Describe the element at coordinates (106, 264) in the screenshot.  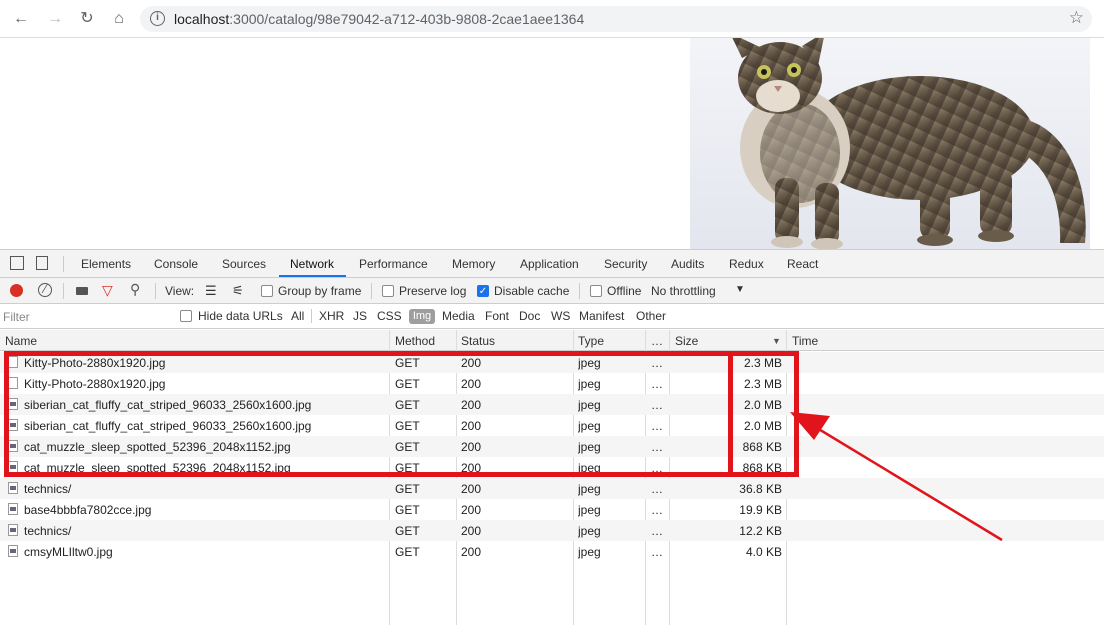
I see `tab-elements: Elements` at that location.